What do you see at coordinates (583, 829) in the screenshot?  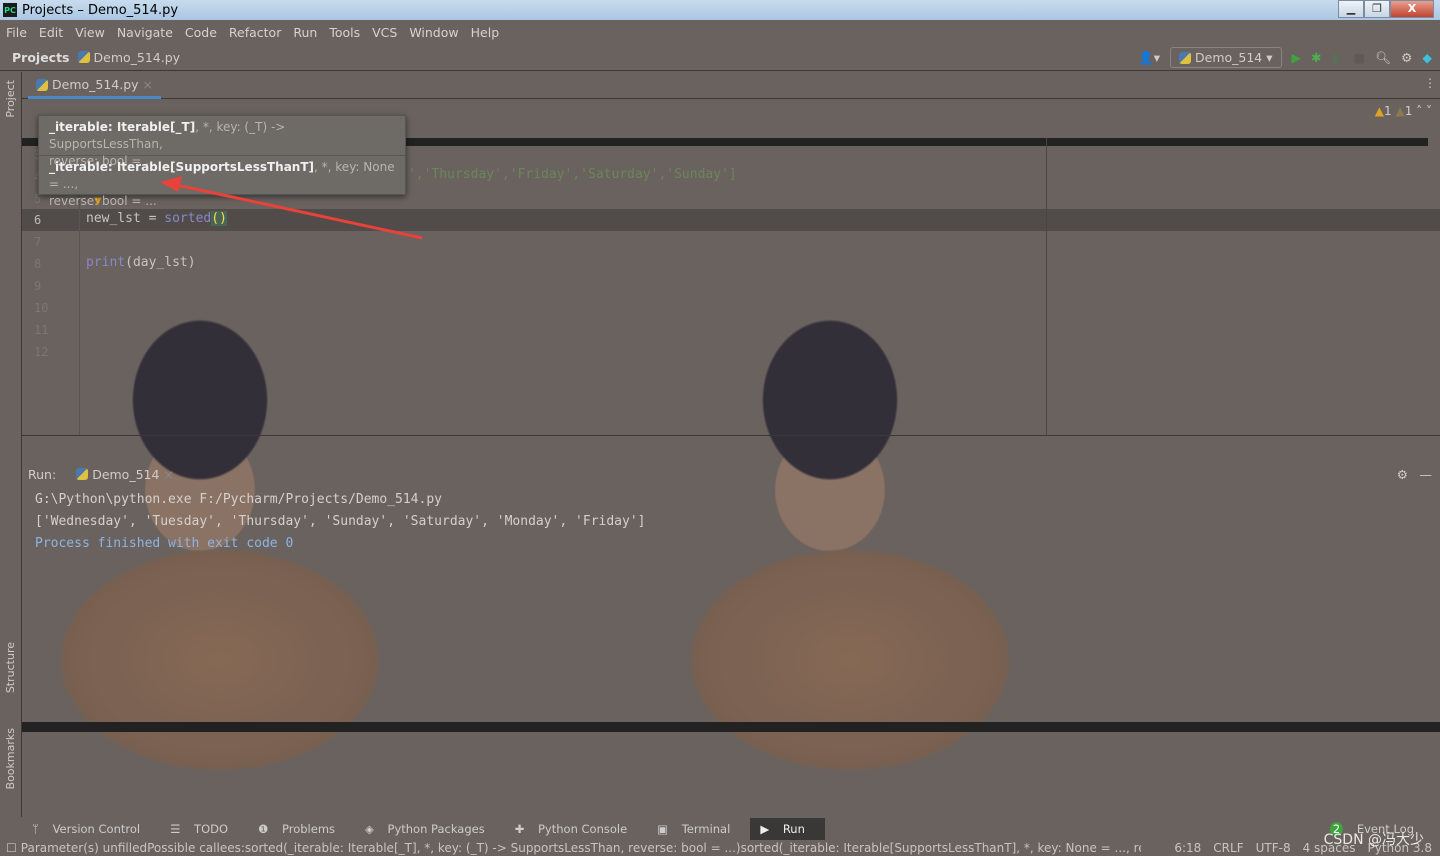 I see `label: Python Console` at bounding box center [583, 829].